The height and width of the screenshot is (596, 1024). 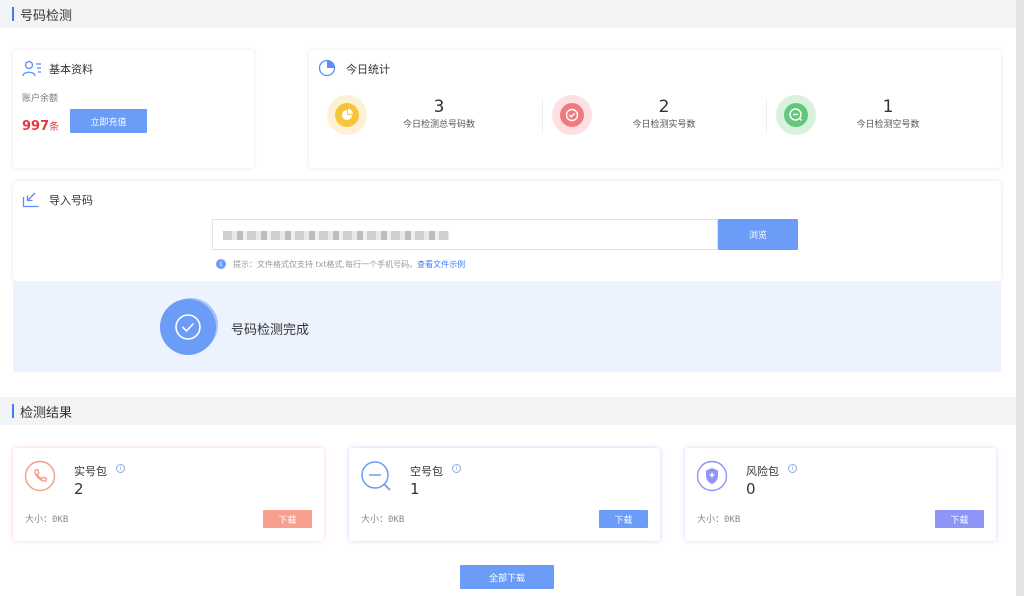 I want to click on result-card-risk: 风险包 i 0 大小：0KB 下载, so click(x=840, y=494).